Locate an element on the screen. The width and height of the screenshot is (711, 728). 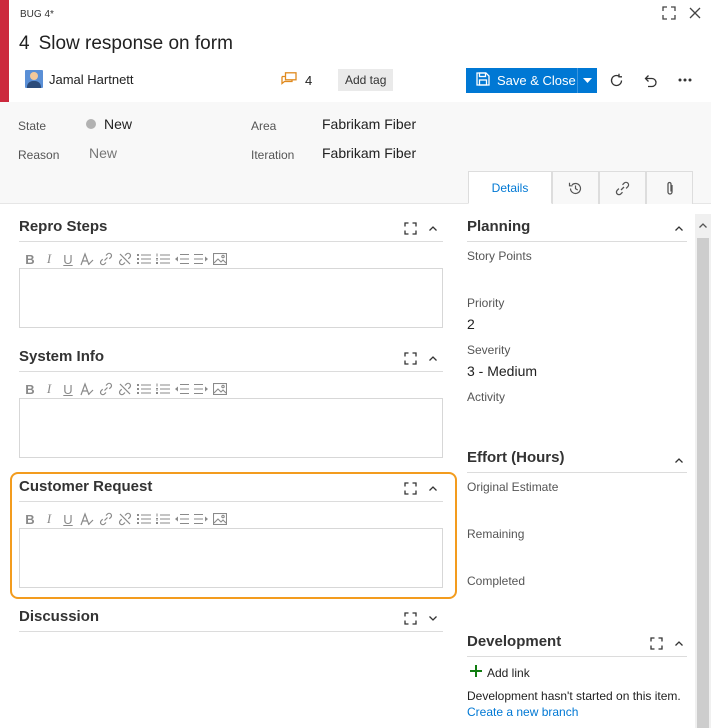
development-message: Development hasn't started on this item. is located at coordinates (574, 696).